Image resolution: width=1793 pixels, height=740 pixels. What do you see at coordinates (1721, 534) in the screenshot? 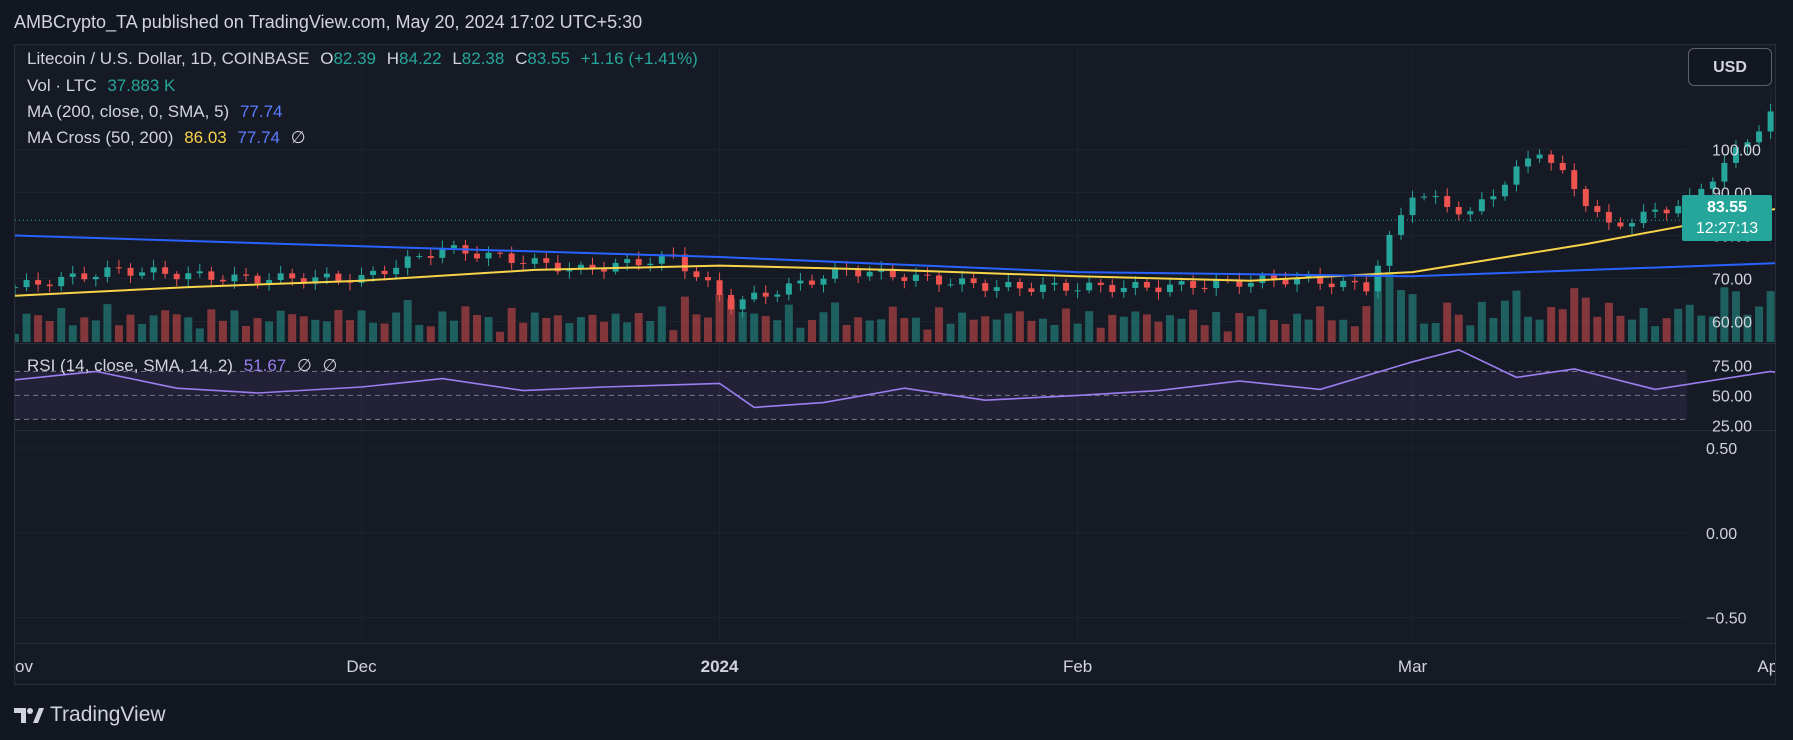
I see `osc-axis-label: 0.00` at bounding box center [1721, 534].